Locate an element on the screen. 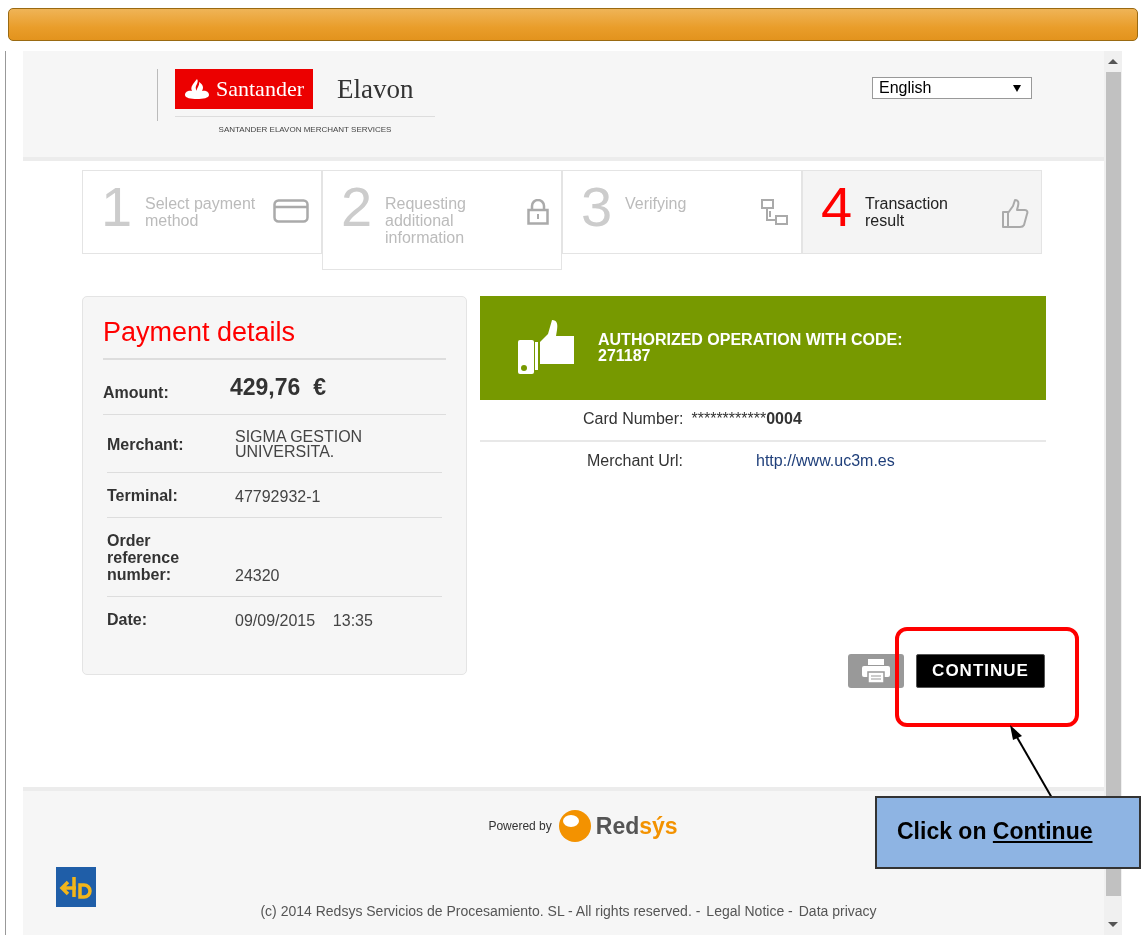 This screenshot has height=942, width=1141. merchant-url-label: Merchant Url: is located at coordinates (636, 461).